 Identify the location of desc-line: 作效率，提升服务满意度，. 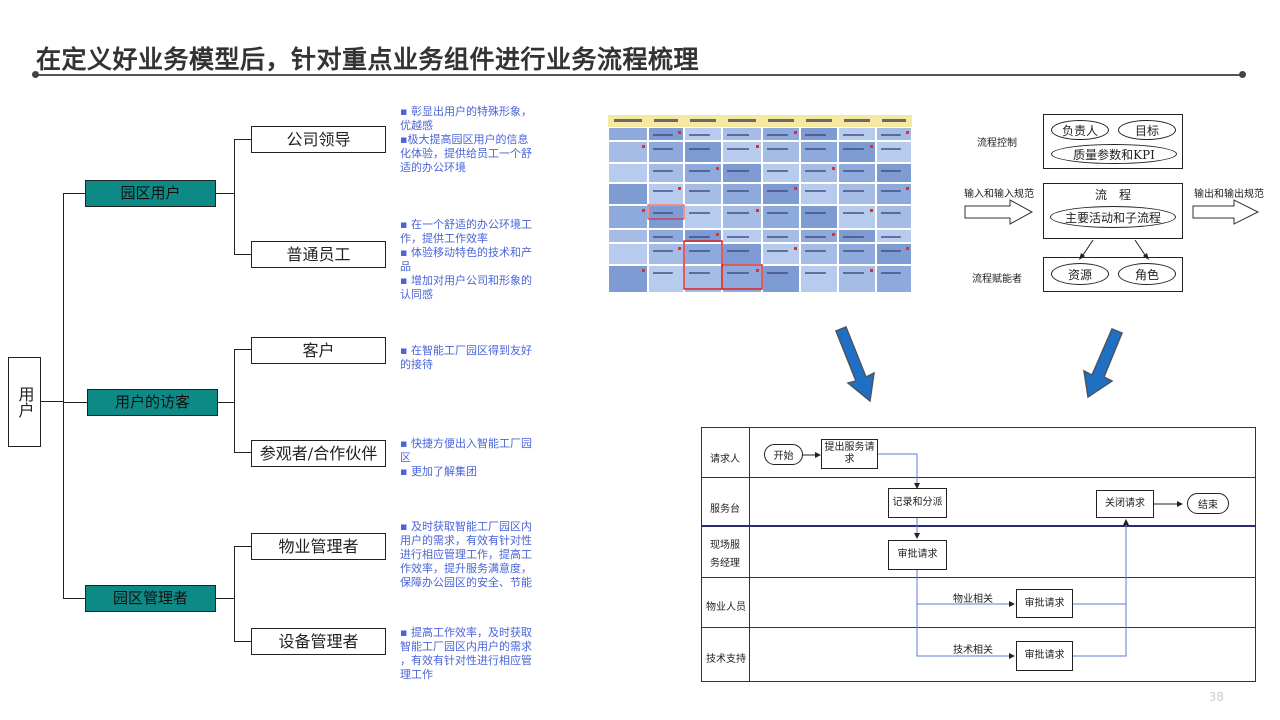
(466, 568).